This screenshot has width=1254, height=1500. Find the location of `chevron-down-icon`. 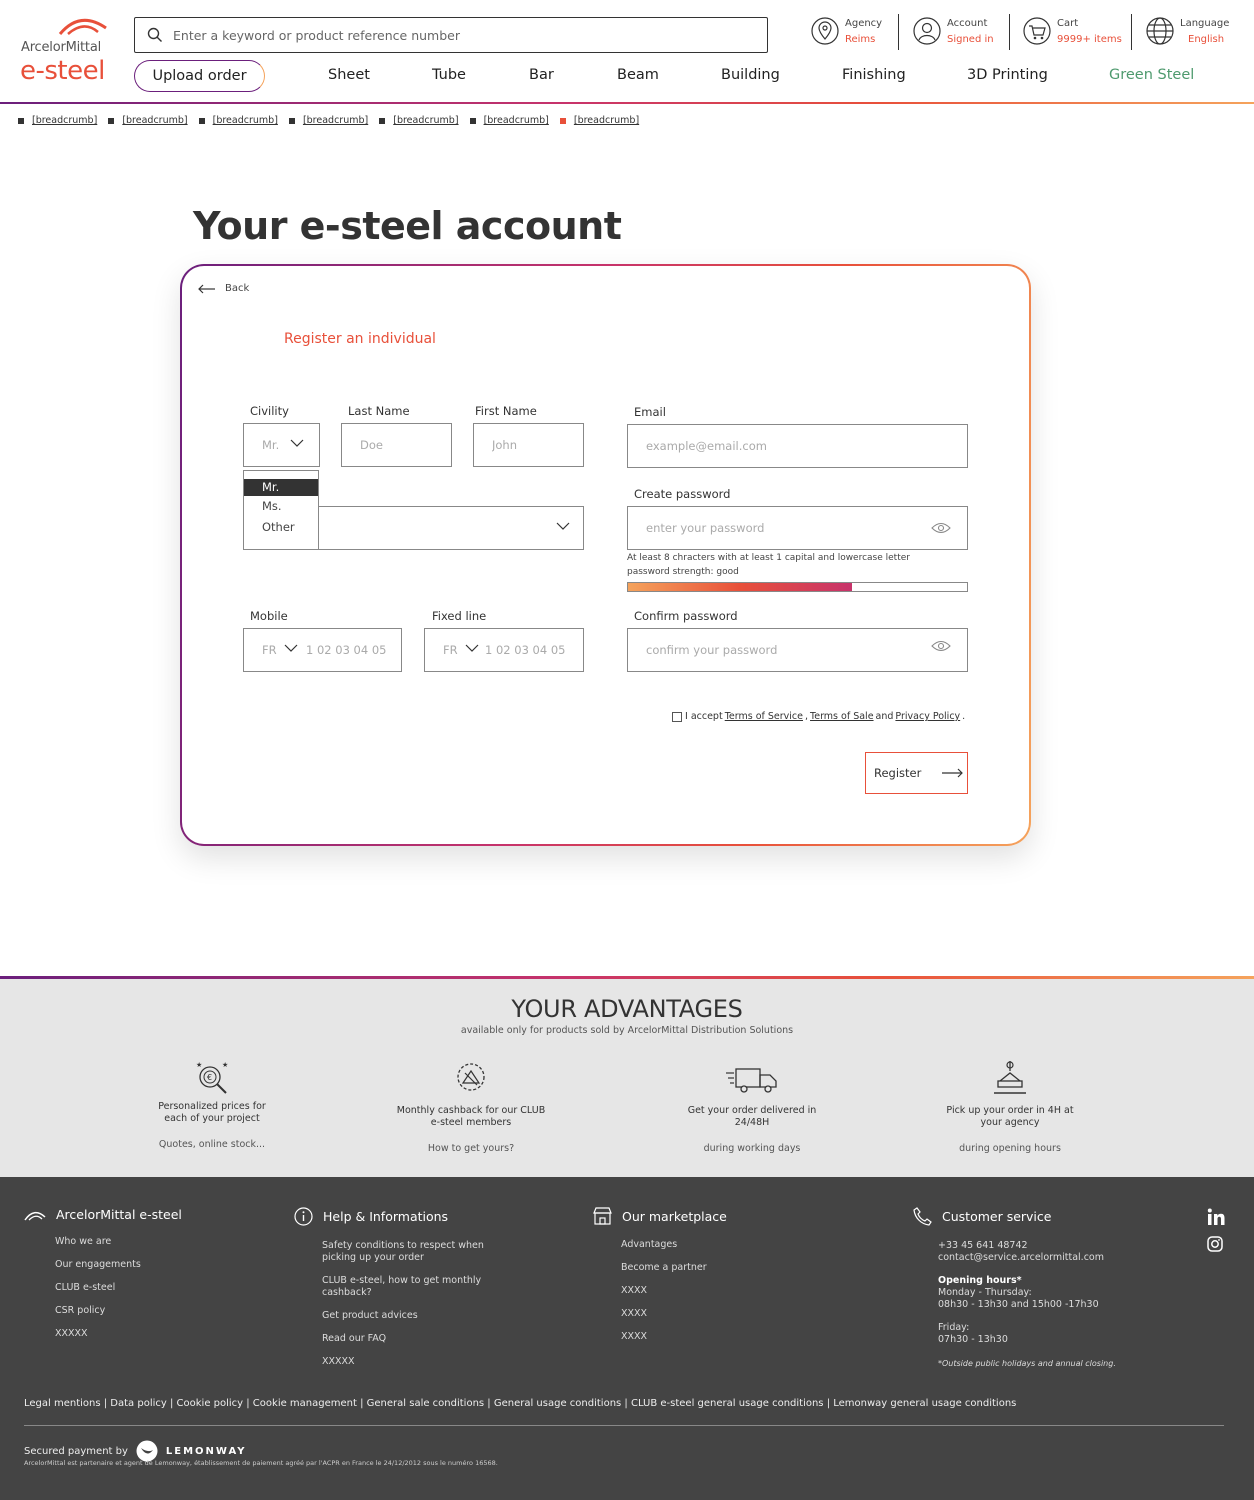

chevron-down-icon is located at coordinates (297, 443).